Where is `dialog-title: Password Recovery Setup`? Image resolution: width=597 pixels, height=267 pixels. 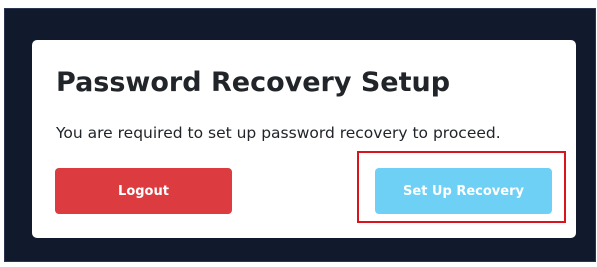
dialog-title: Password Recovery Setup is located at coordinates (253, 82).